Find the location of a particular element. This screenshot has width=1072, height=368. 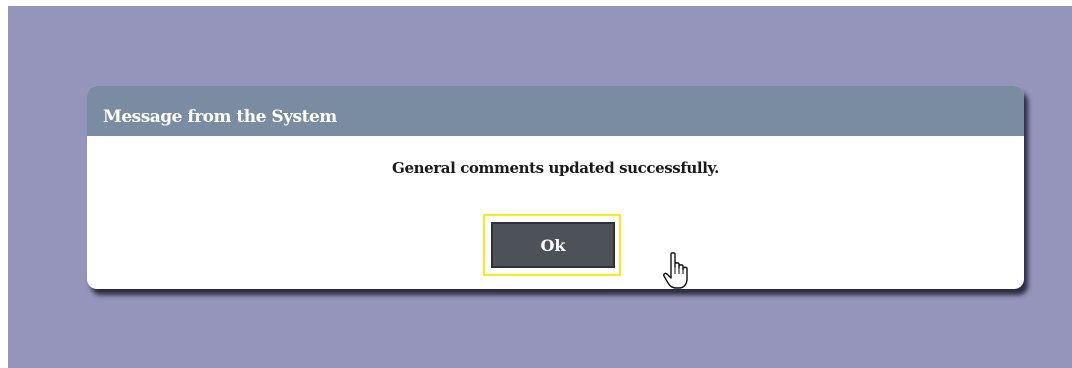

dialog-message: General comments updated successfully. is located at coordinates (555, 168).